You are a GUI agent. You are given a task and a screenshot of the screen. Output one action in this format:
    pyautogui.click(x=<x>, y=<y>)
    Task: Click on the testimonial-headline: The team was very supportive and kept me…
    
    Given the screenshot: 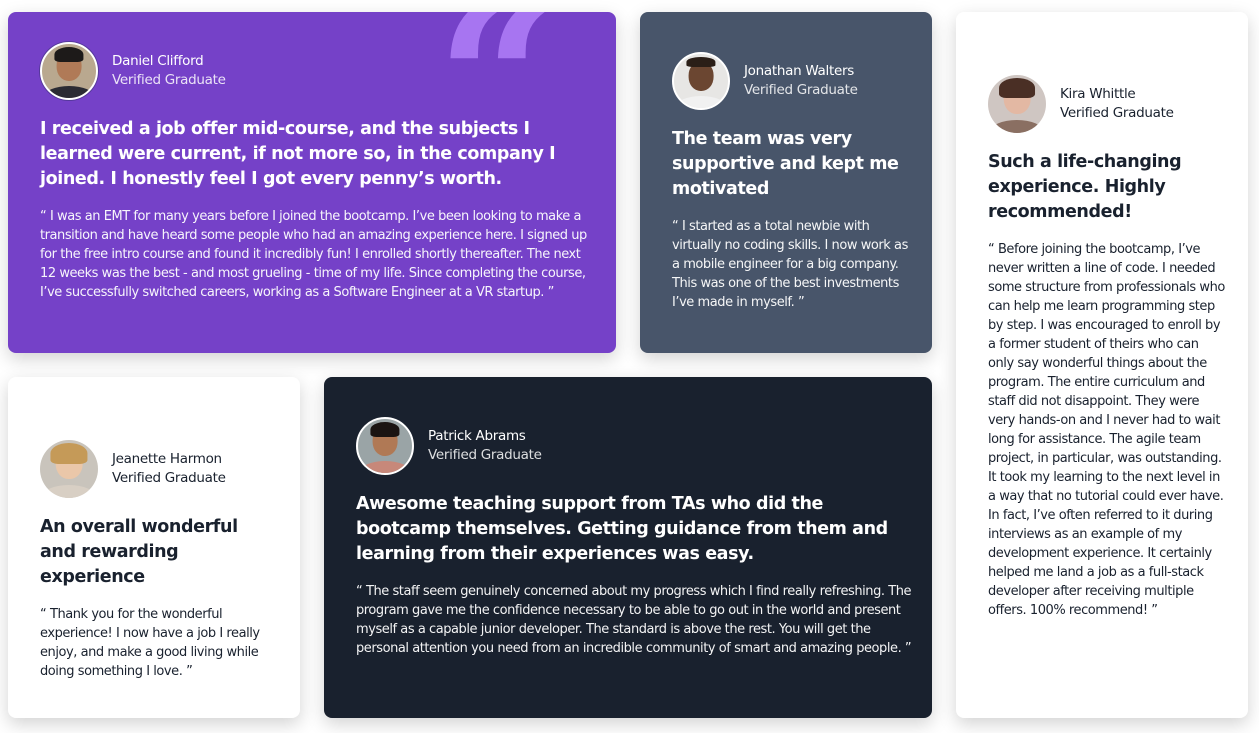 What is the action you would take?
    pyautogui.click(x=785, y=164)
    